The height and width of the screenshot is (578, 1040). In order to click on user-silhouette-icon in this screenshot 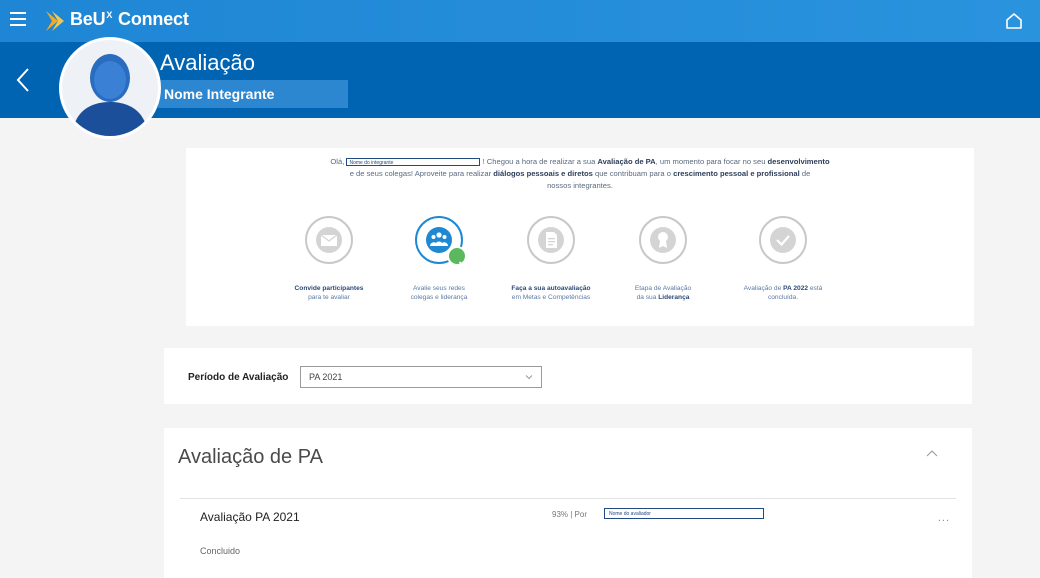, I will do `click(110, 88)`.